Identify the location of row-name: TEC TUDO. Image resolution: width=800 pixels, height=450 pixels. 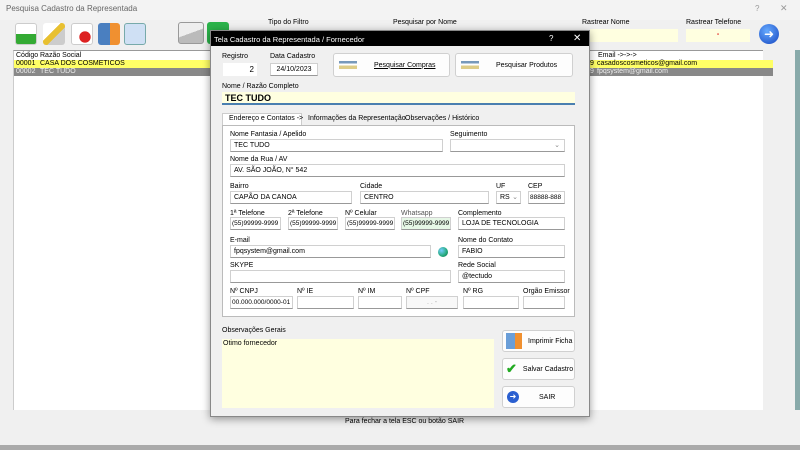
(58, 71).